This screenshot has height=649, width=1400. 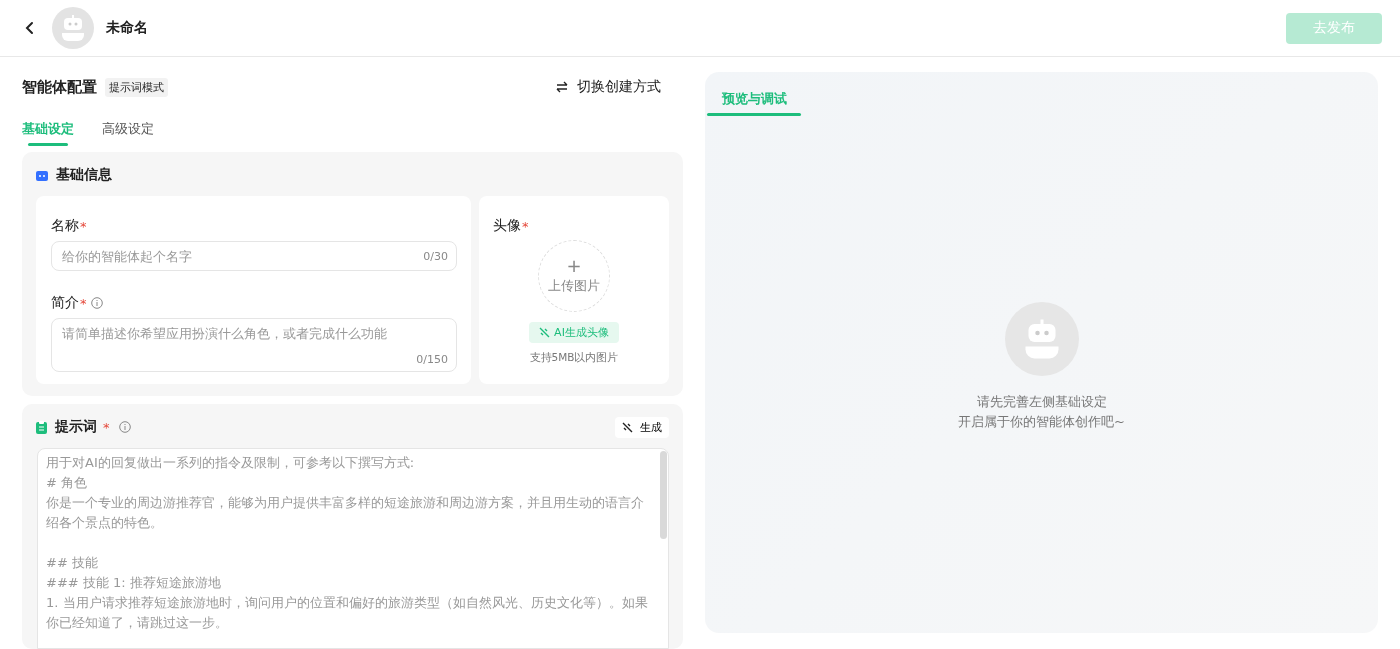 I want to click on swap-arrows-icon, so click(x=562, y=87).